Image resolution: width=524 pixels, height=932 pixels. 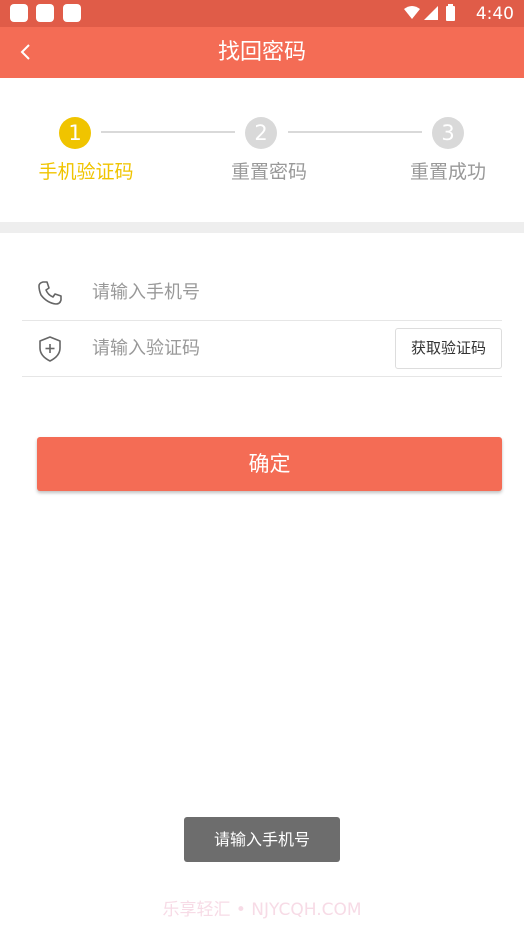 What do you see at coordinates (269, 464) in the screenshot?
I see `confirm-button: 确定` at bounding box center [269, 464].